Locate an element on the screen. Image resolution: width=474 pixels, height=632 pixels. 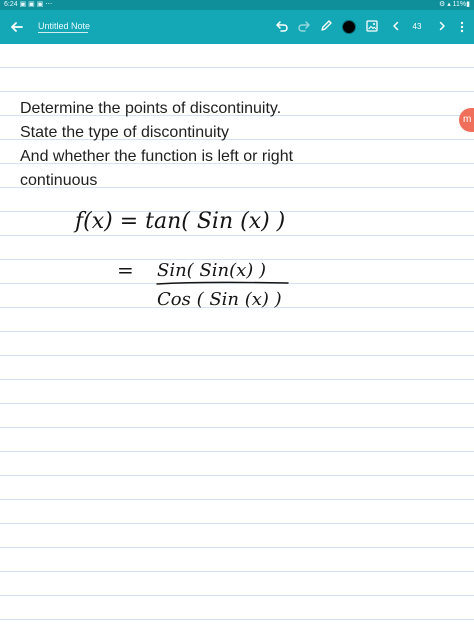
status-time: 6:24 is located at coordinates (11, 4).